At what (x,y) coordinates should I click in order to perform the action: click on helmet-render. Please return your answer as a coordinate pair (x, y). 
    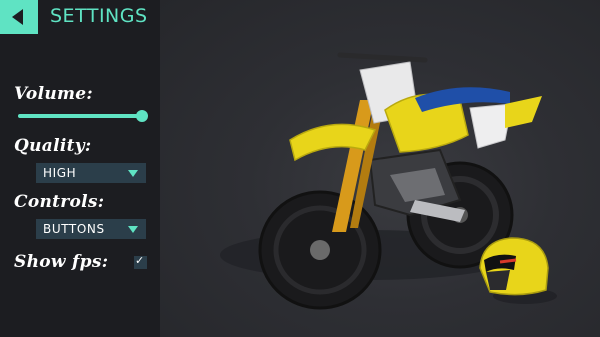
    Looking at the image, I should click on (518, 270).